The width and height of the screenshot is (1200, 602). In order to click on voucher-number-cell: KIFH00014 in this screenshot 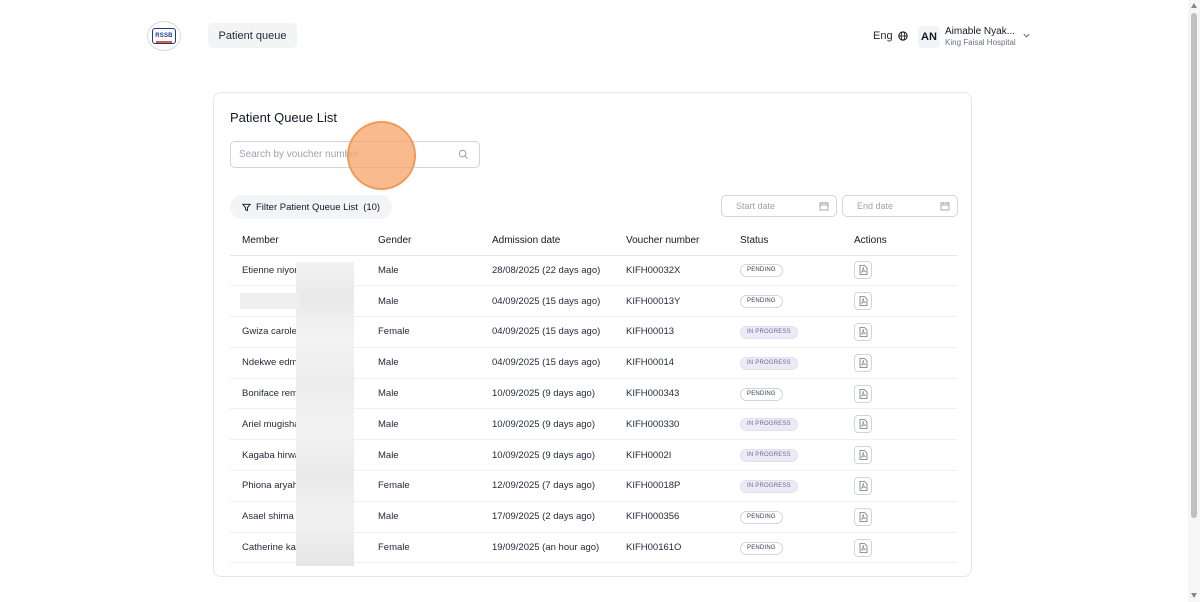, I will do `click(671, 363)`.